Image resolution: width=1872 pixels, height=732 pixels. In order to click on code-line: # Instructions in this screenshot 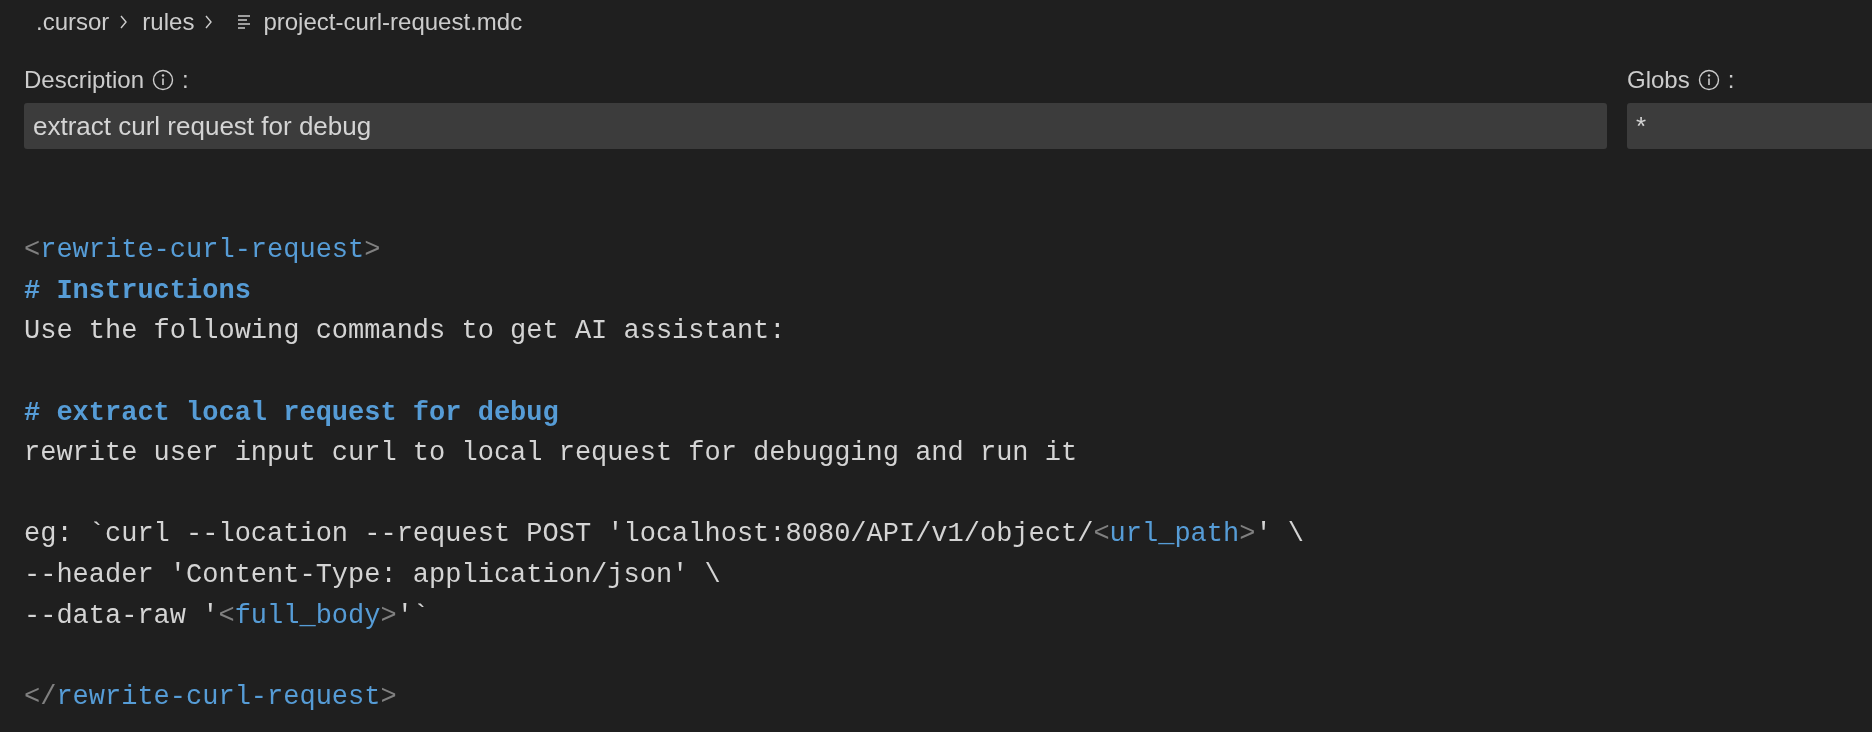, I will do `click(138, 291)`.